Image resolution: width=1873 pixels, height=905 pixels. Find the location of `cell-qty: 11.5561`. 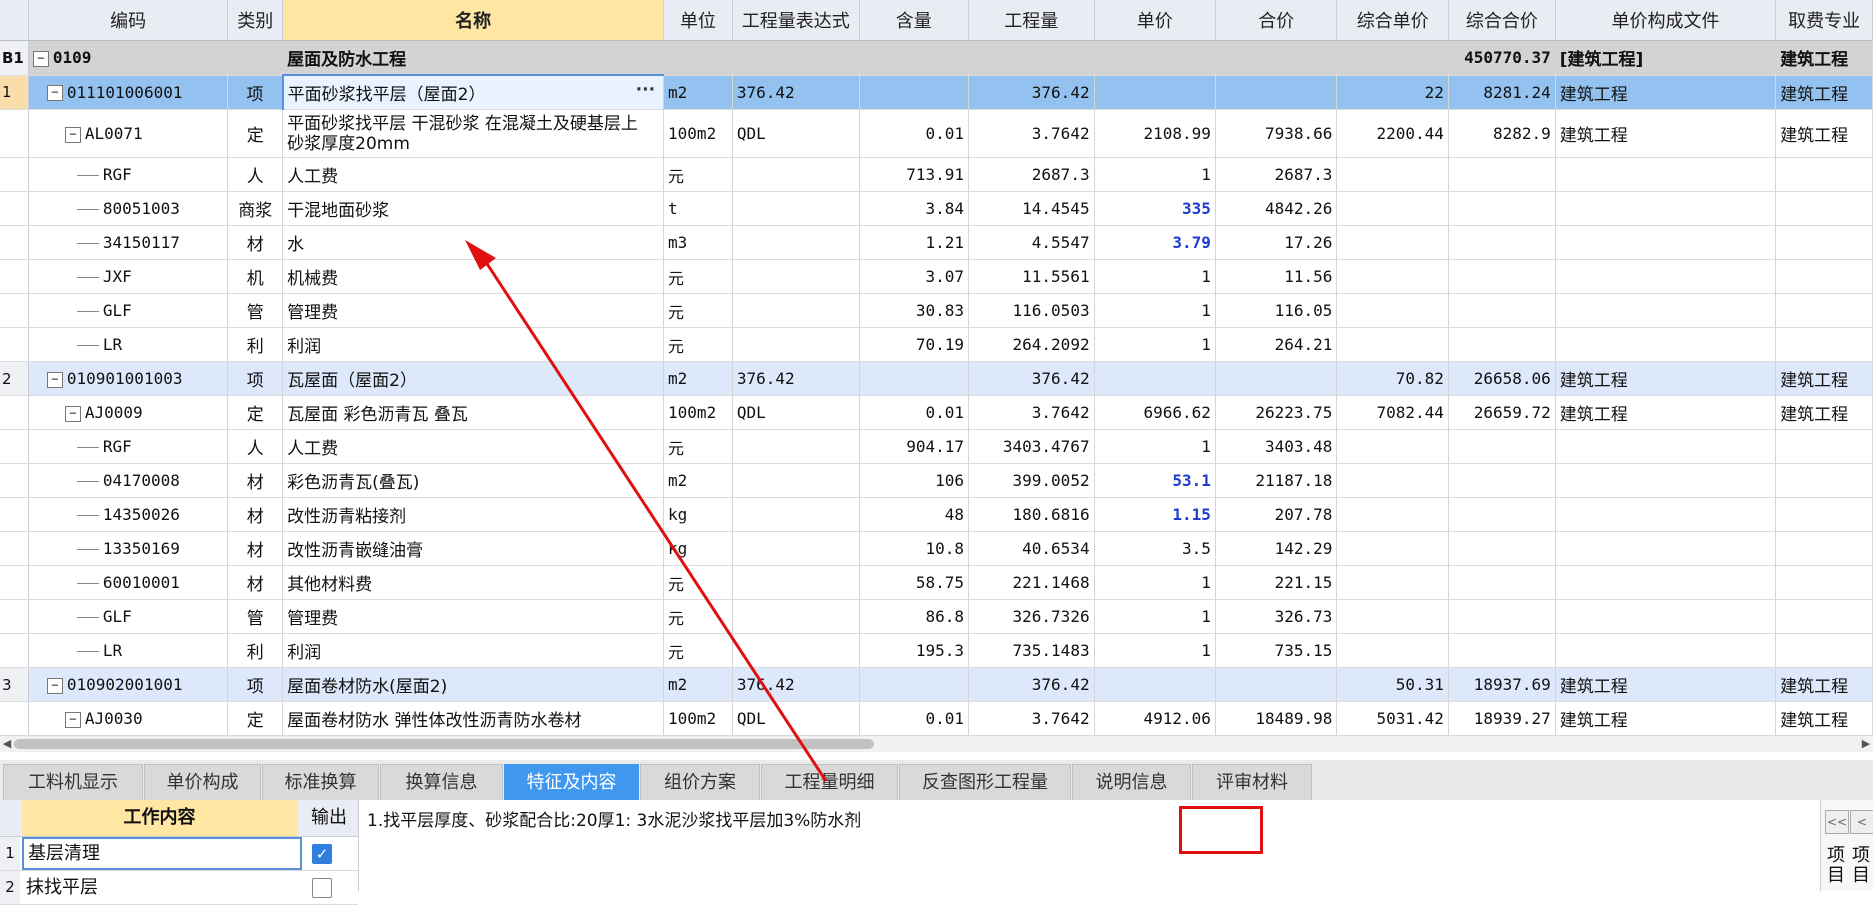

cell-qty: 11.5561 is located at coordinates (1031, 276).